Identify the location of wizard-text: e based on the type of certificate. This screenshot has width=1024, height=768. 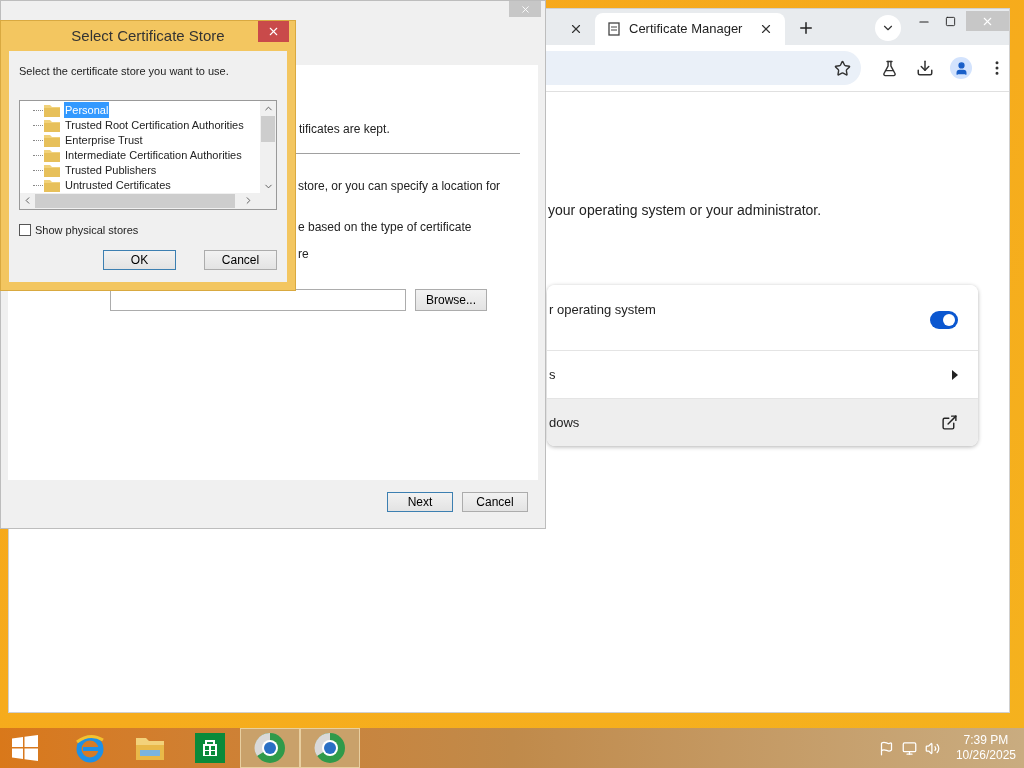
(385, 227).